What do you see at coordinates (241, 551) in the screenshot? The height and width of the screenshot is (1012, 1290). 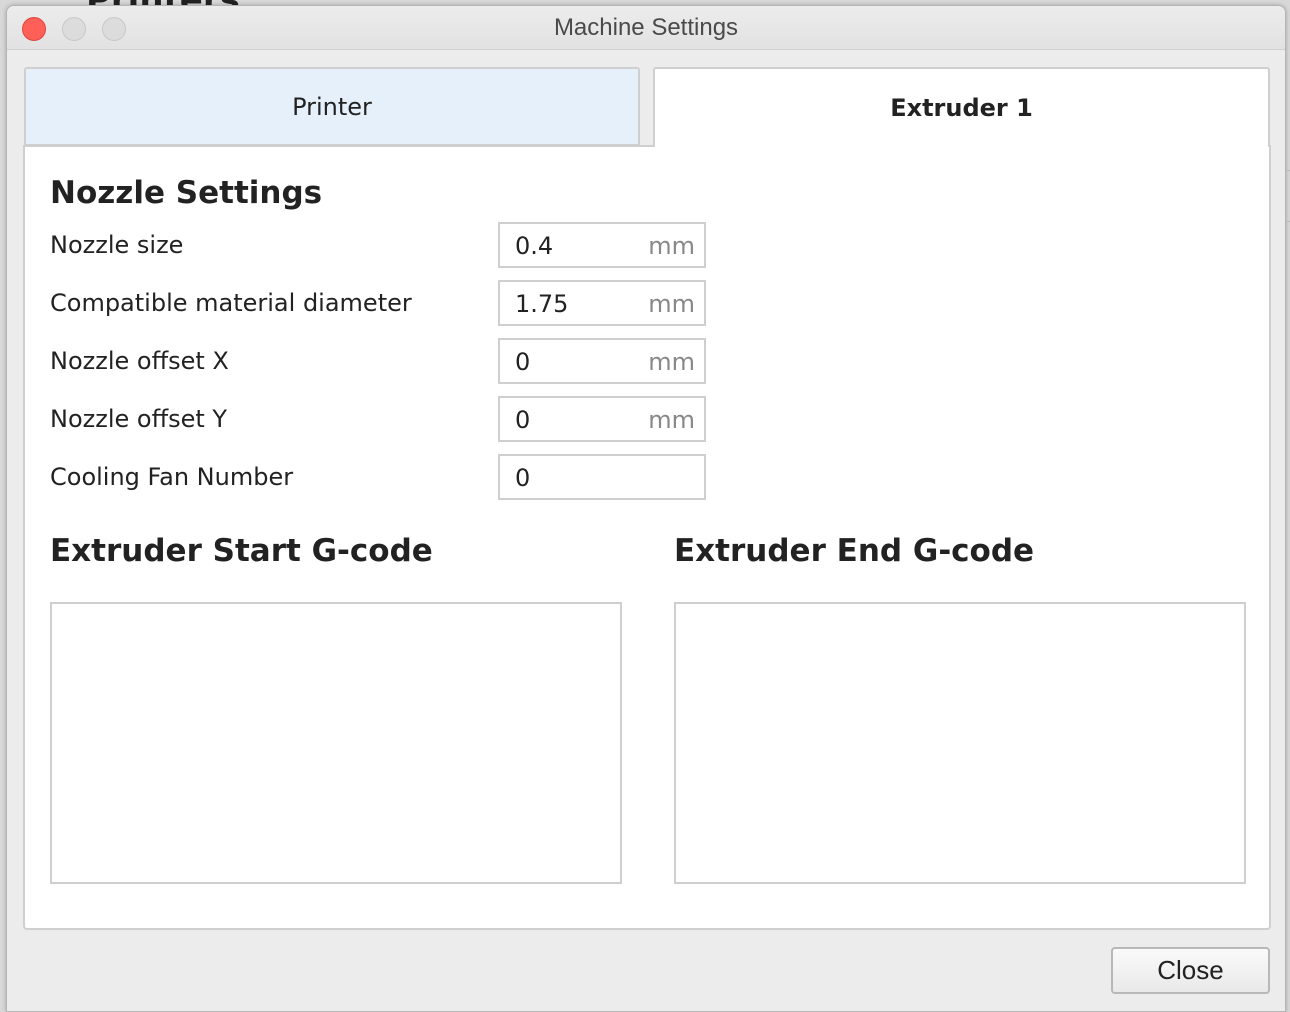 I see `extruder-start-gcode-heading: Extruder Start G-code` at bounding box center [241, 551].